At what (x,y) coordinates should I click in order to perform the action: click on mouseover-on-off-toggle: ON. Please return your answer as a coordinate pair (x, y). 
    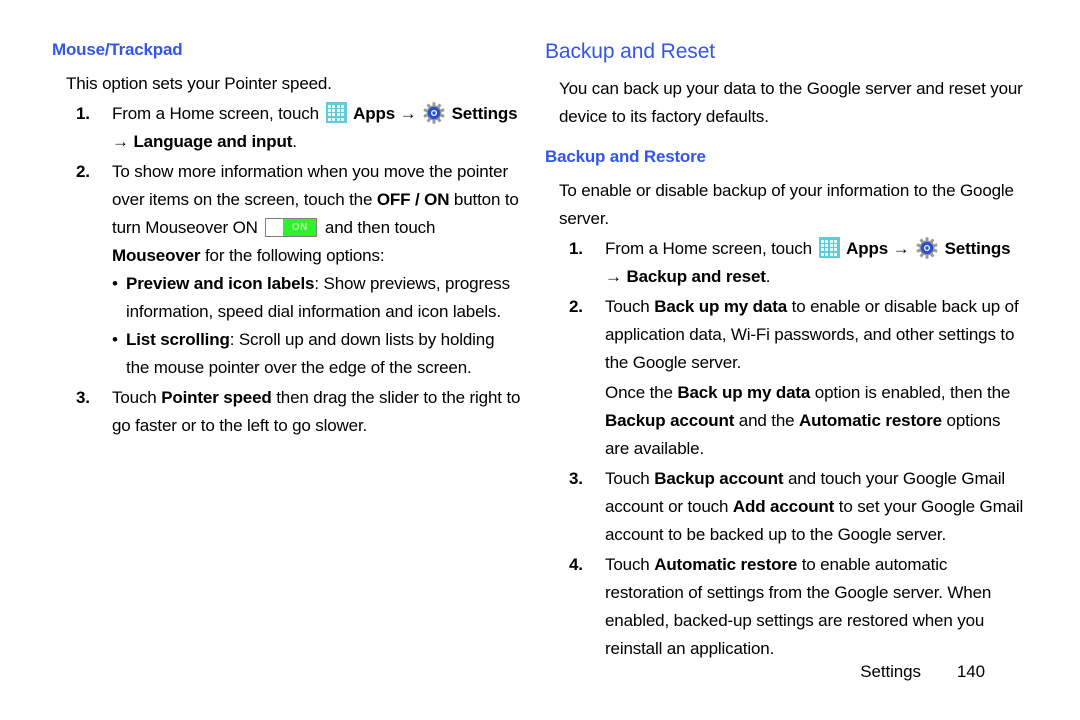
    Looking at the image, I should click on (291, 227).